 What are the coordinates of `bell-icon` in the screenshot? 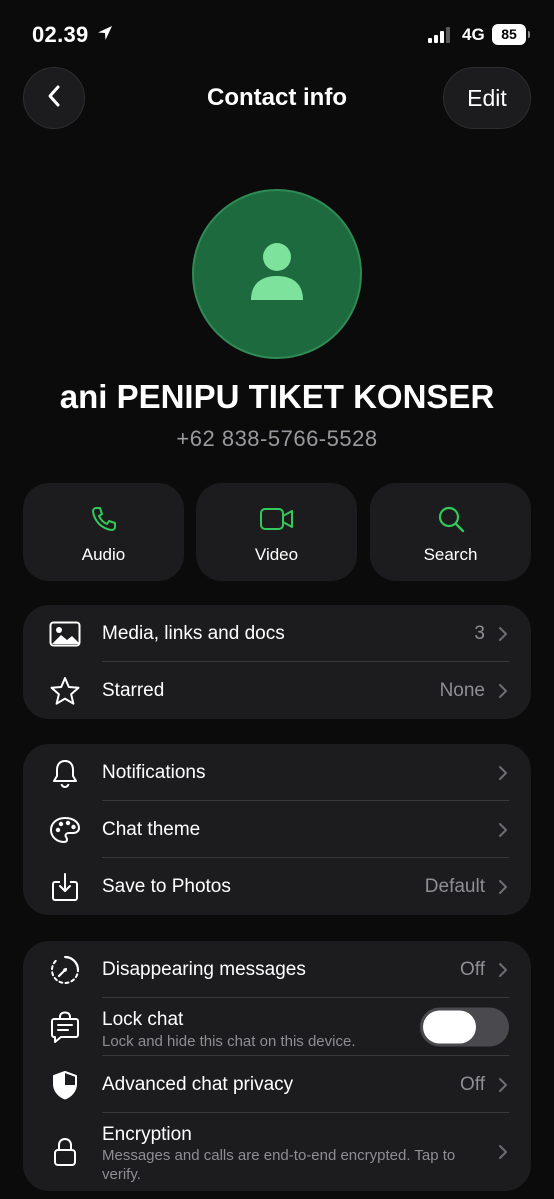 It's located at (65, 773).